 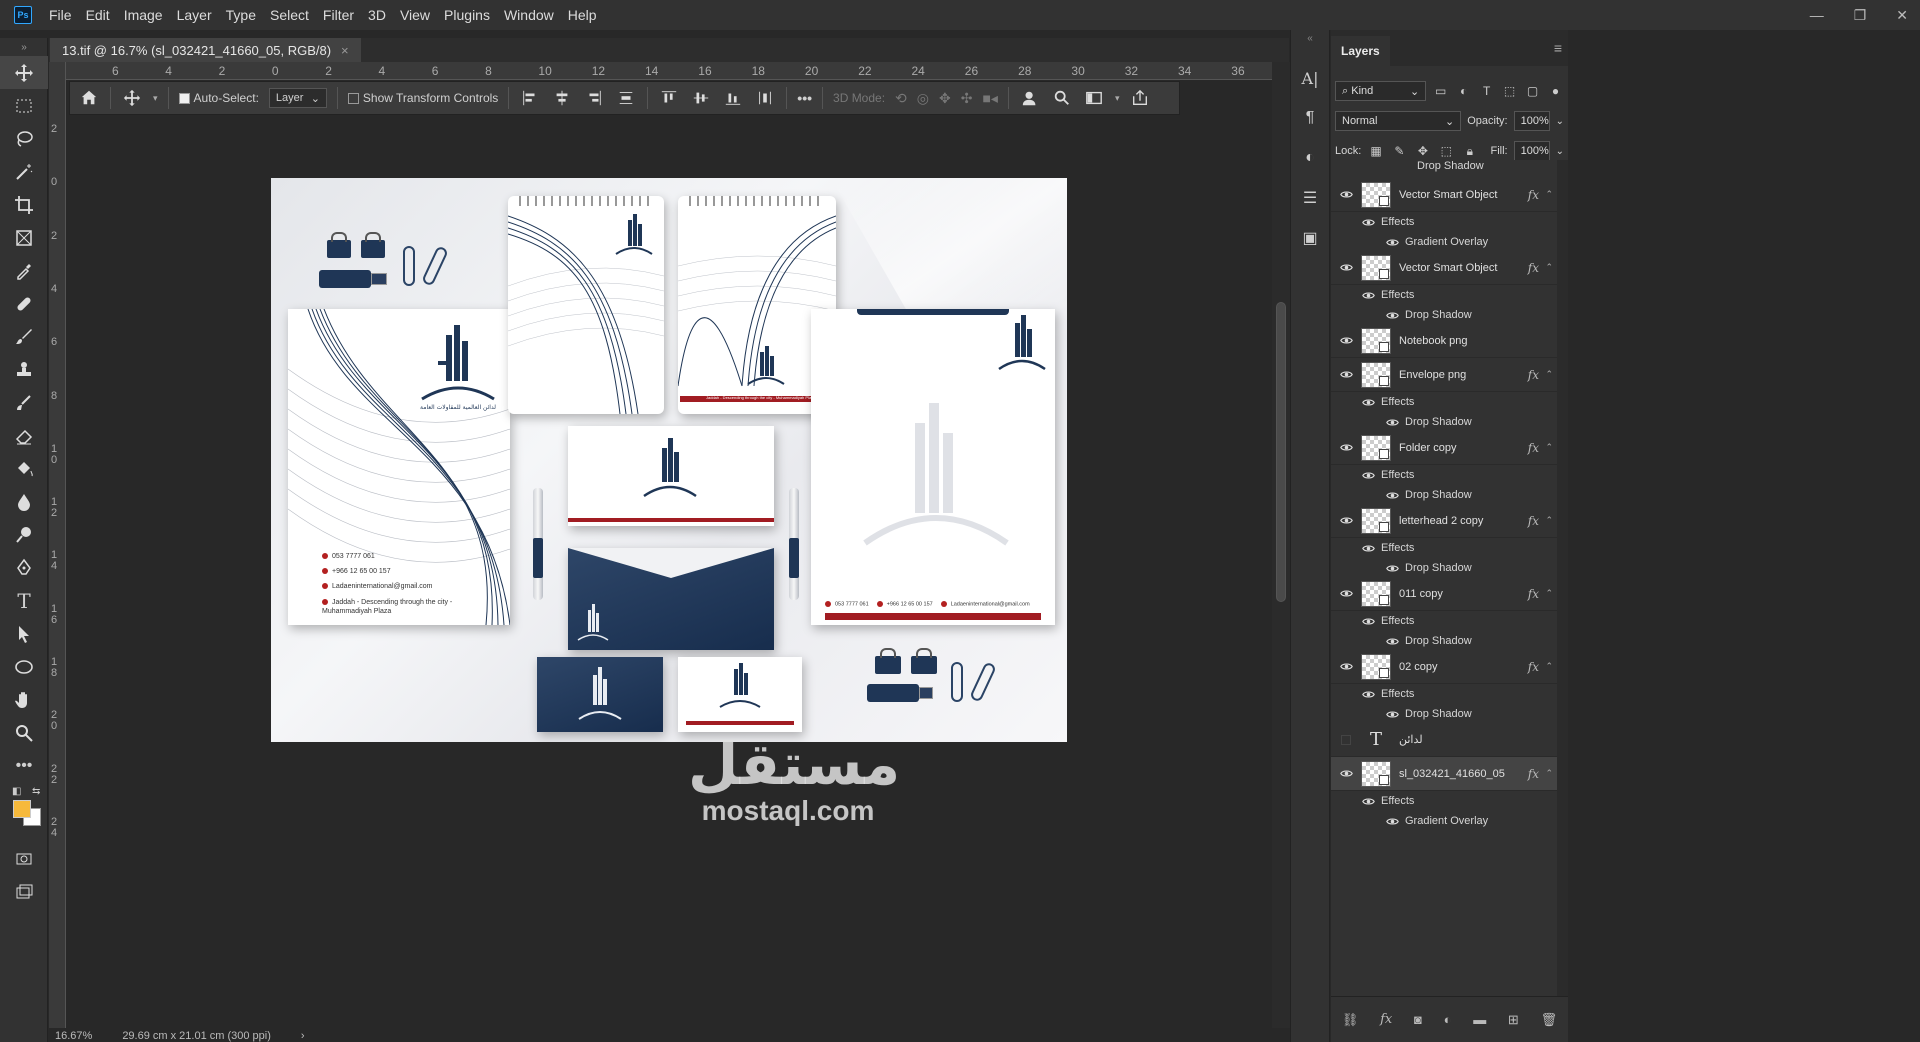 What do you see at coordinates (89, 98) in the screenshot?
I see `home-icon` at bounding box center [89, 98].